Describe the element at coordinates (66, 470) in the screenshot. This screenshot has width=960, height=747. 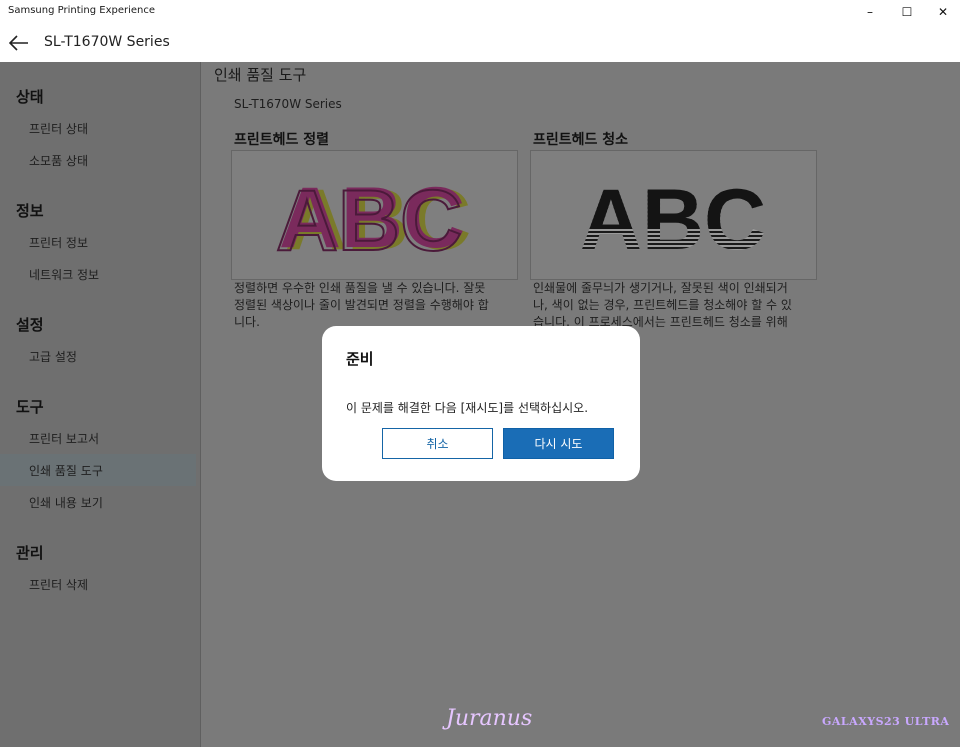
I see `sidebar-item-label: 인쇄 품질 도구` at that location.